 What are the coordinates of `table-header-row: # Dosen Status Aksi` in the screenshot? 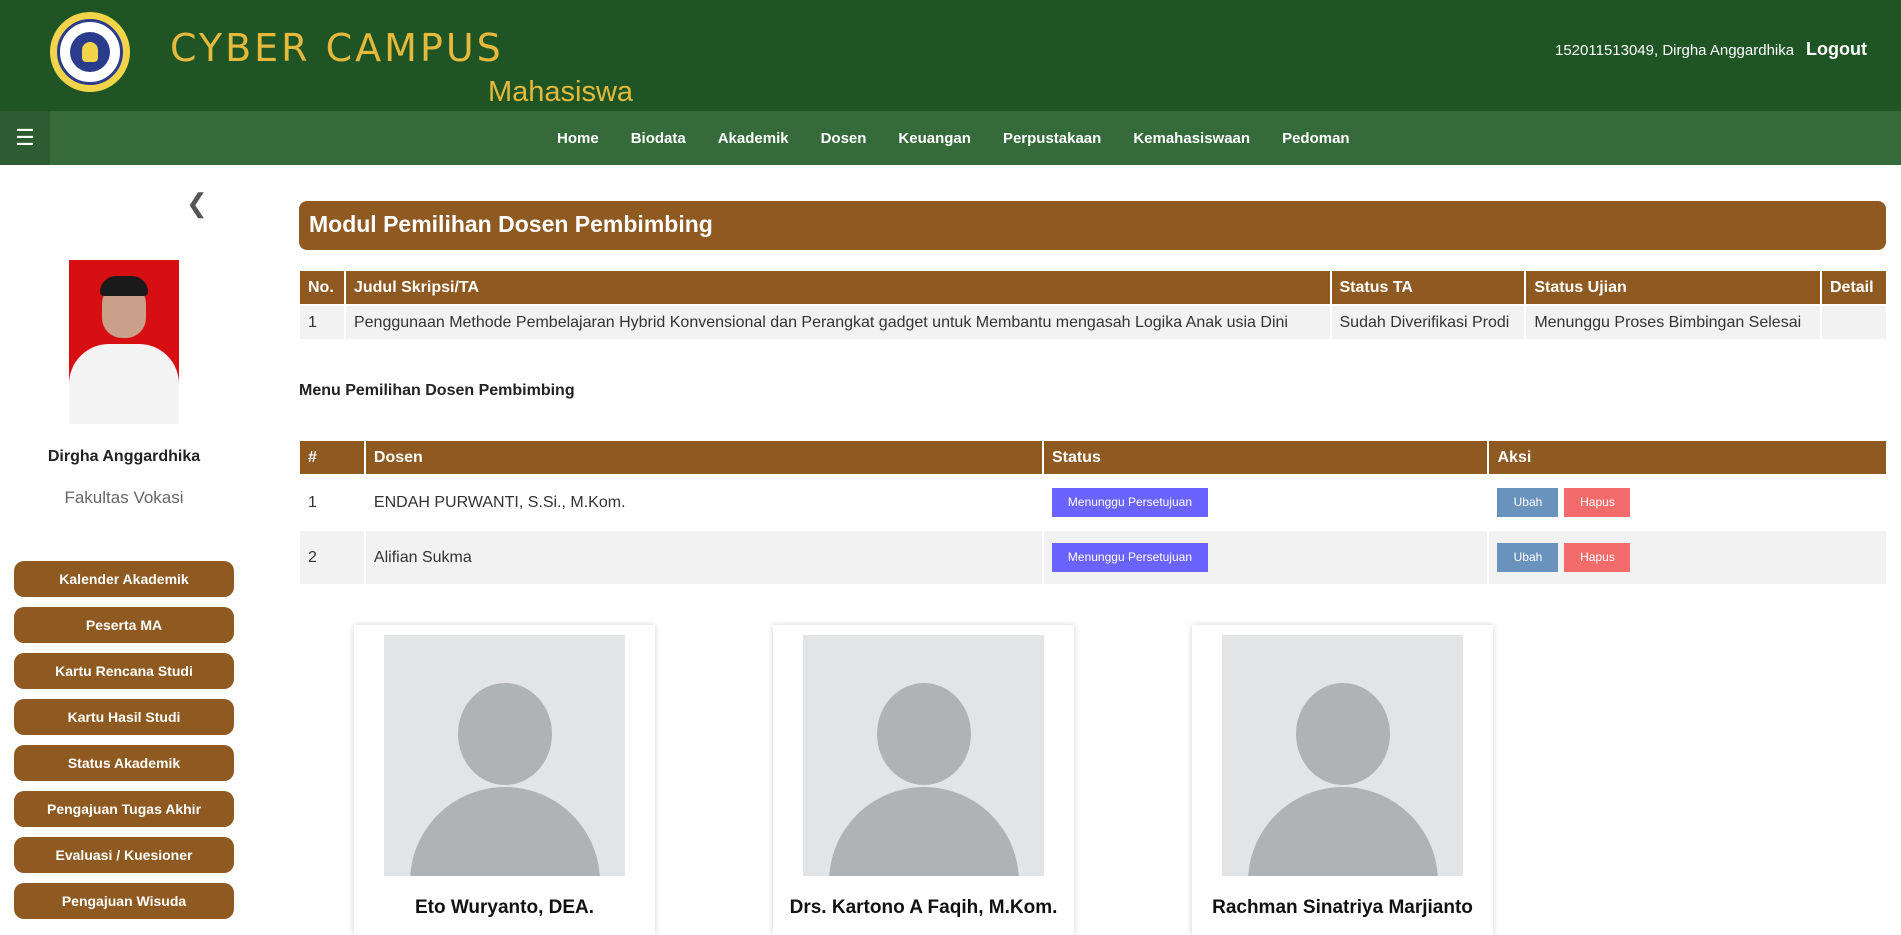 It's located at (1093, 457).